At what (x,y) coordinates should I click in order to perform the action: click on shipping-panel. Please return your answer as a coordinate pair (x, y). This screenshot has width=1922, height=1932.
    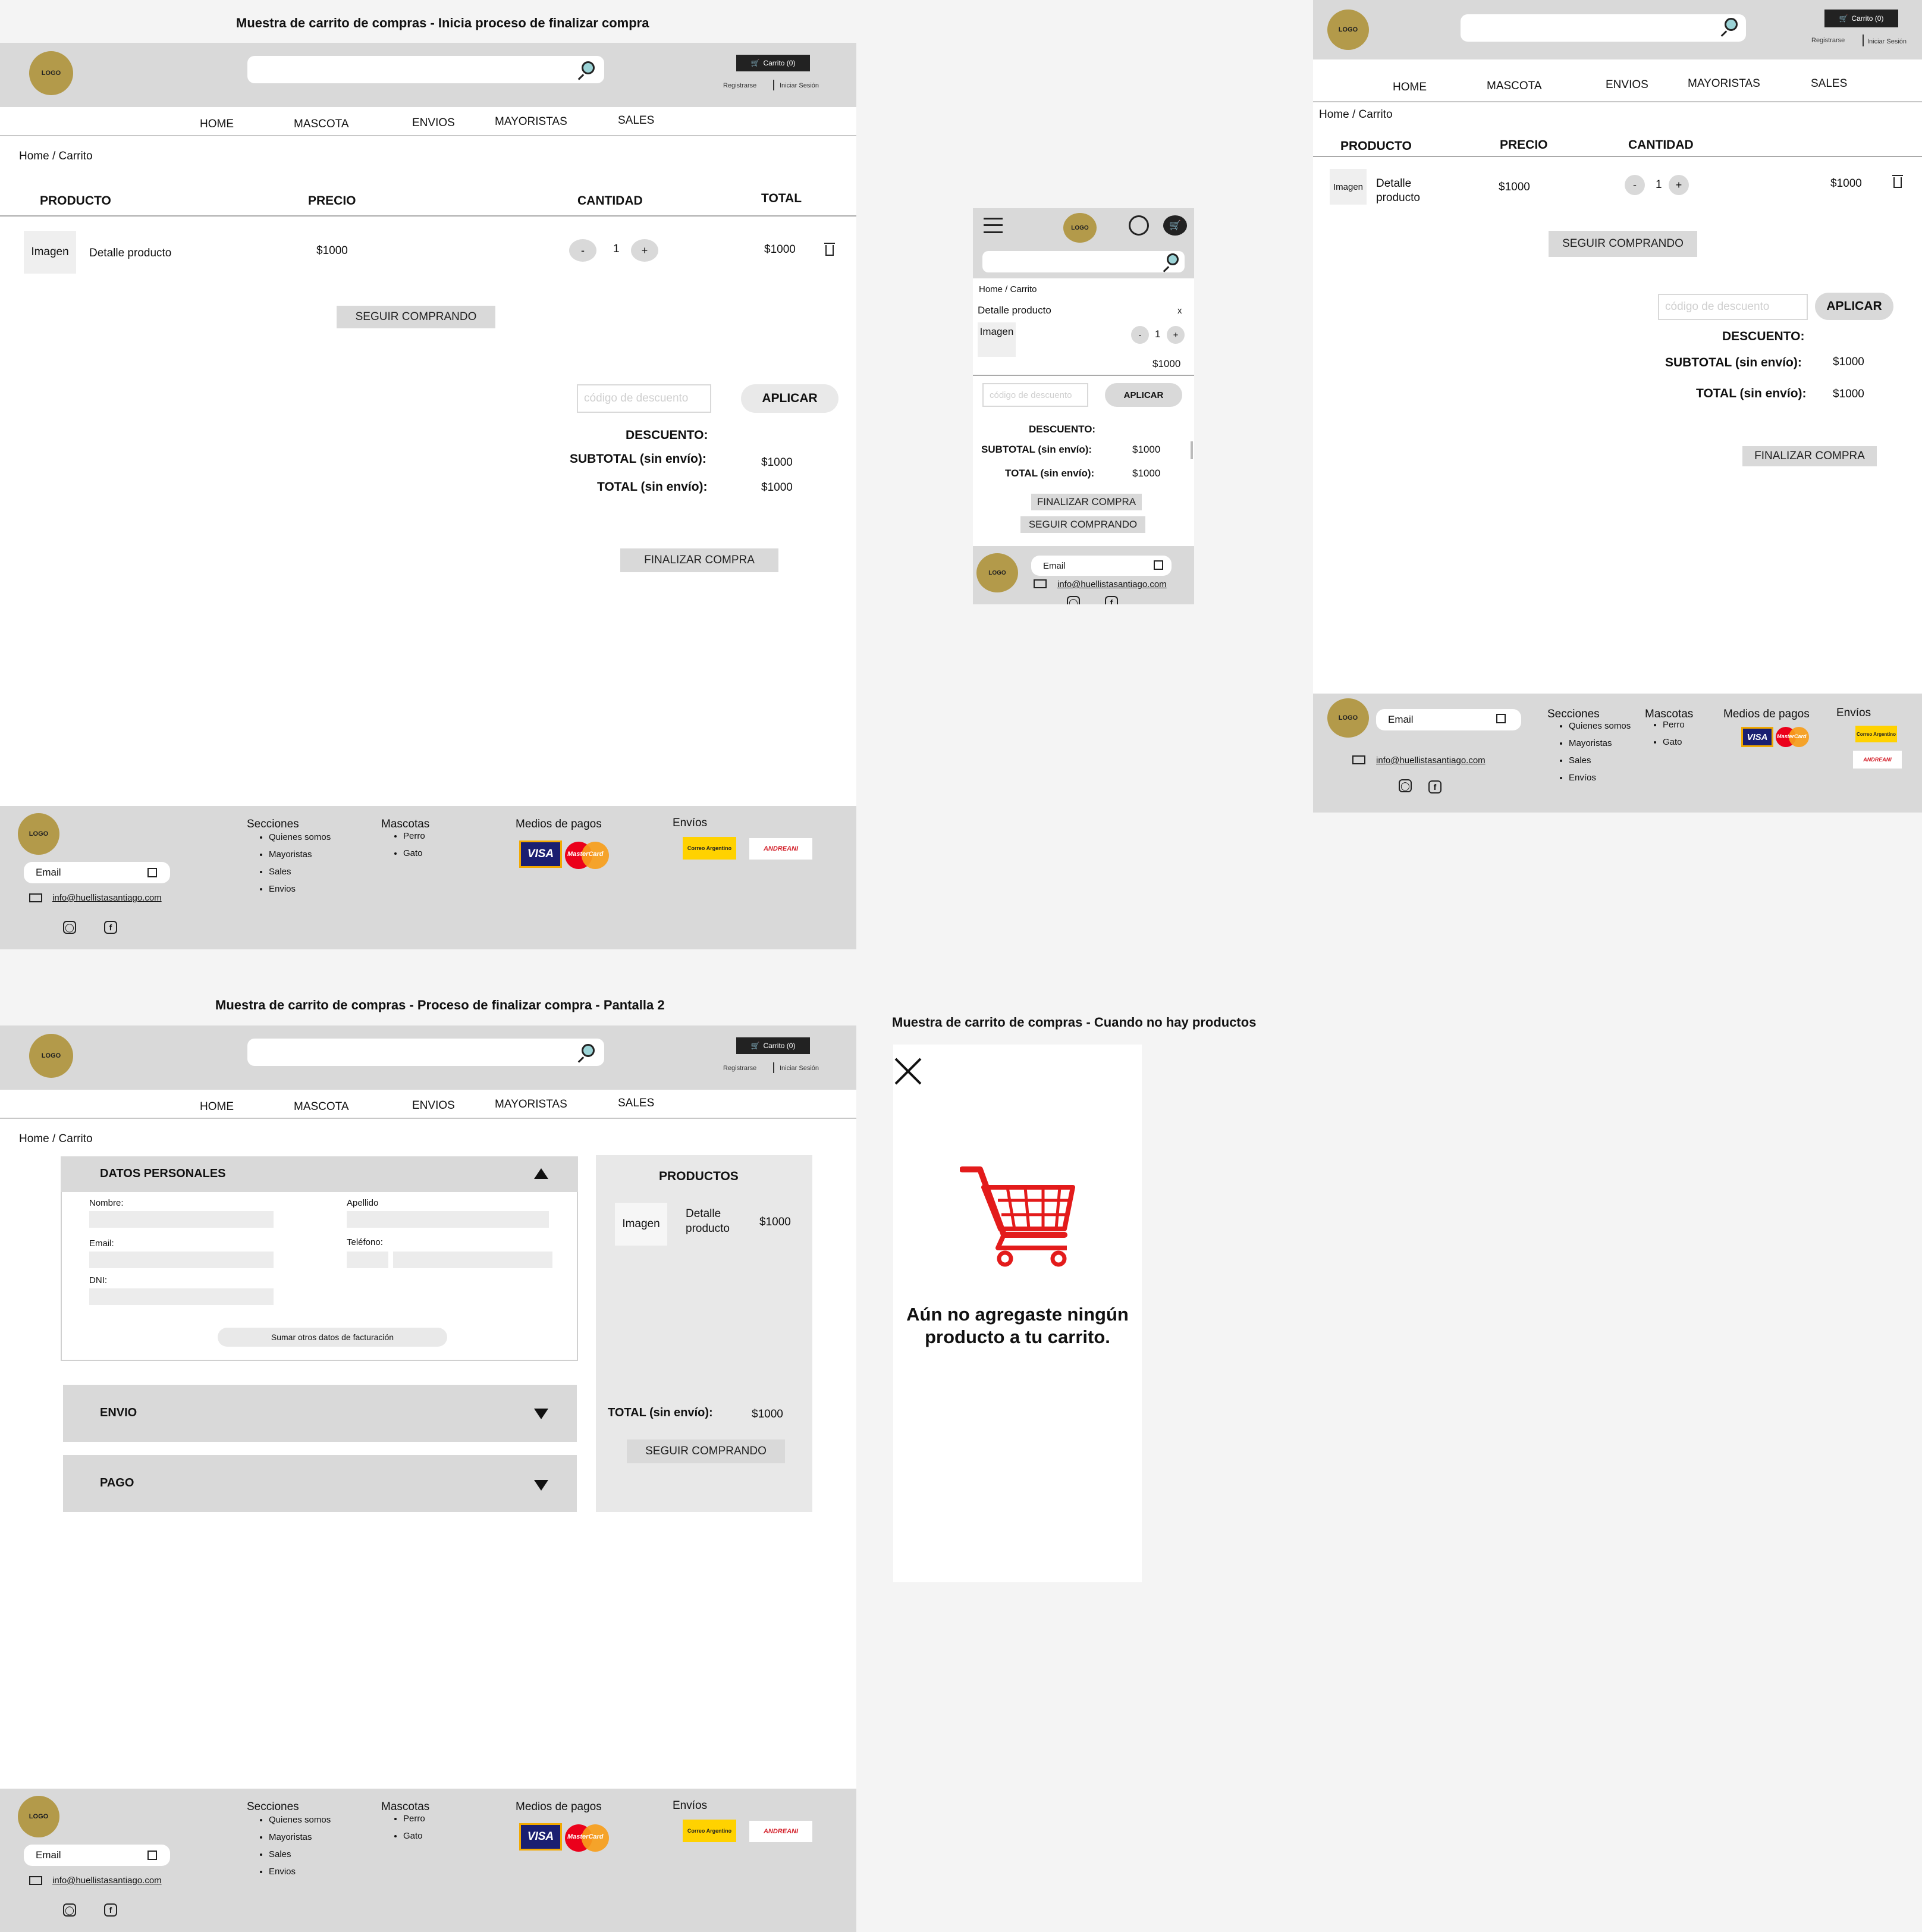
    Looking at the image, I should click on (320, 1413).